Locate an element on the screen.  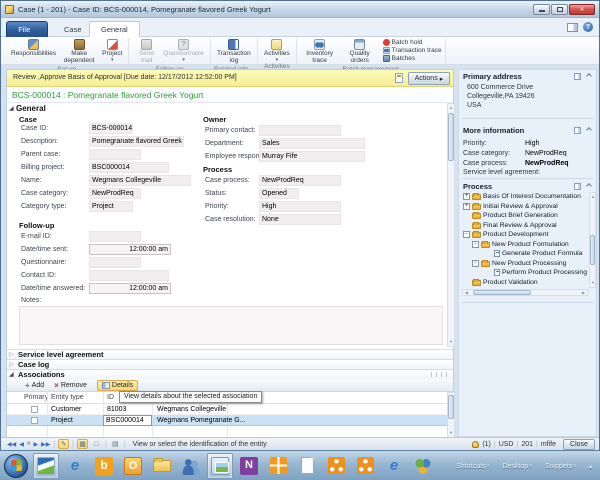
section-expanded-icon: ◢ is located at coordinates (11, 108).